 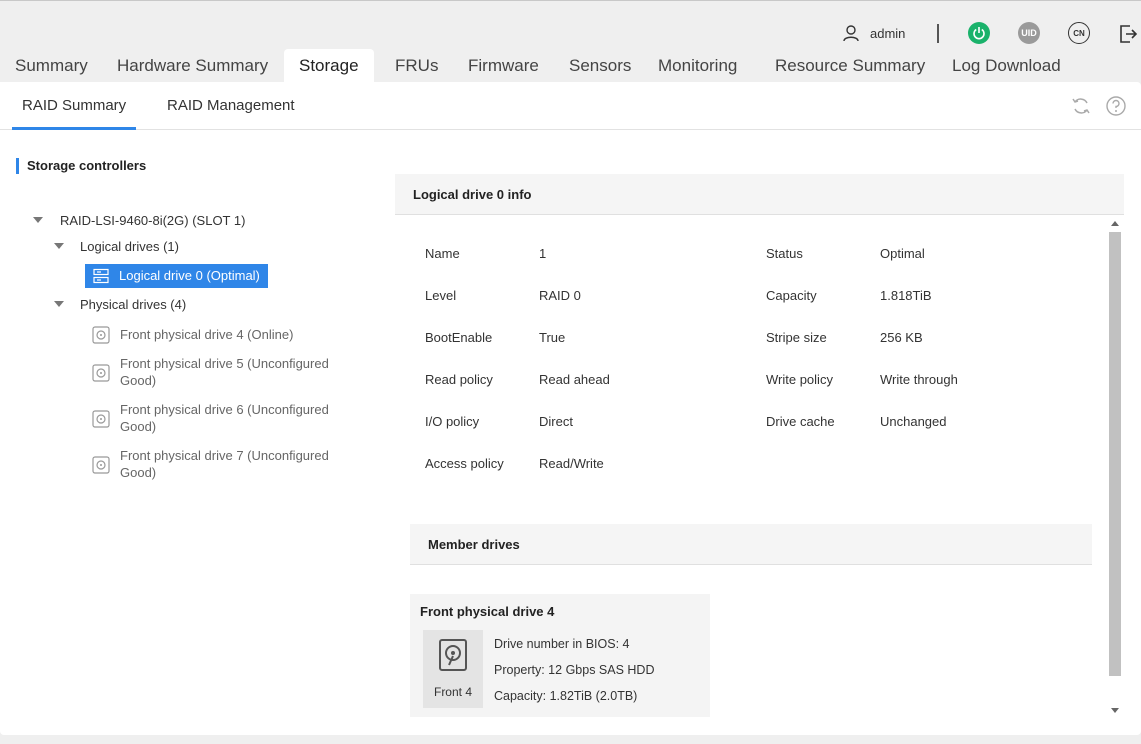 I want to click on field-label: I/O policy, so click(x=452, y=421).